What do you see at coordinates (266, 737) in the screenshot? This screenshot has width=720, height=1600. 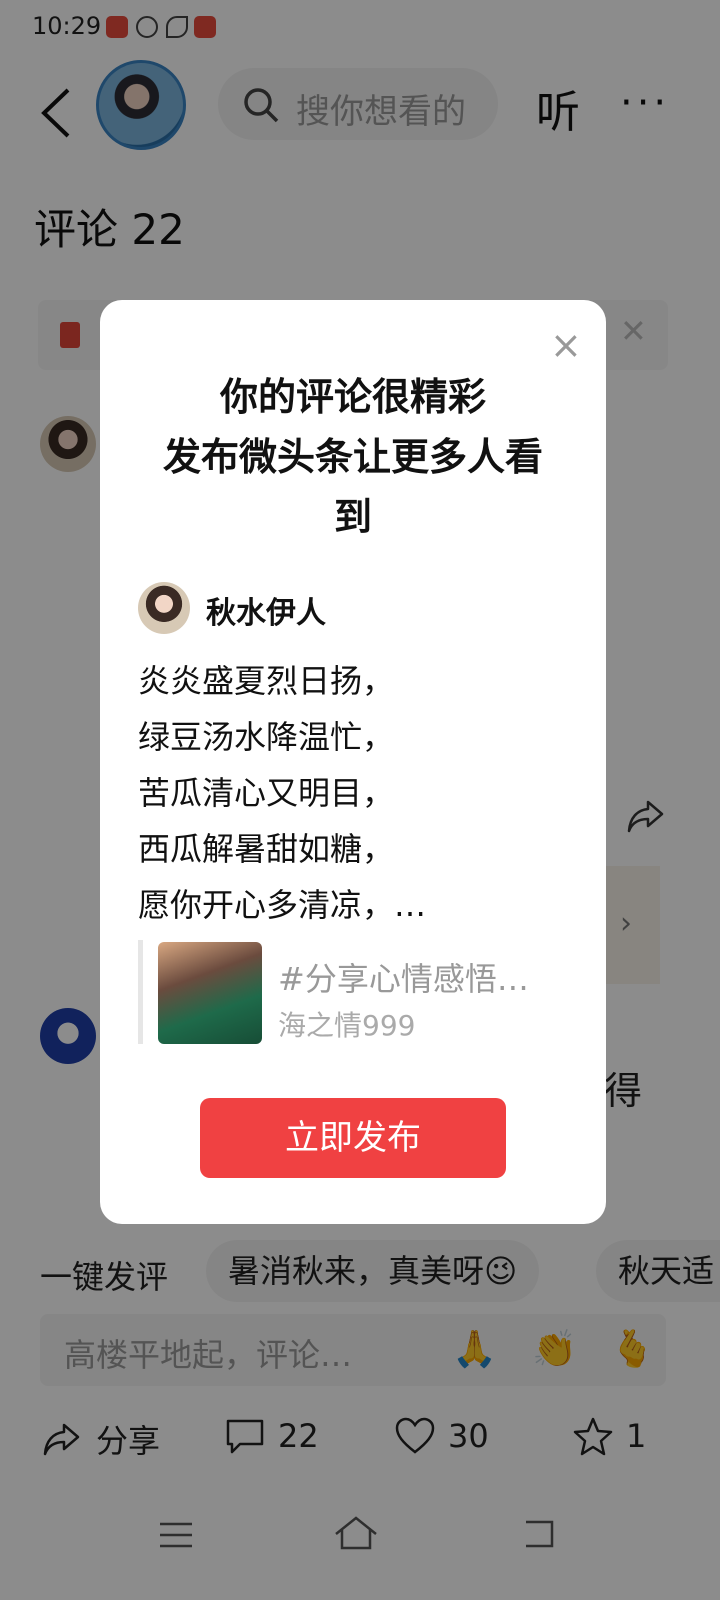 I see `poem-line: 绿豆汤水降温忙，` at bounding box center [266, 737].